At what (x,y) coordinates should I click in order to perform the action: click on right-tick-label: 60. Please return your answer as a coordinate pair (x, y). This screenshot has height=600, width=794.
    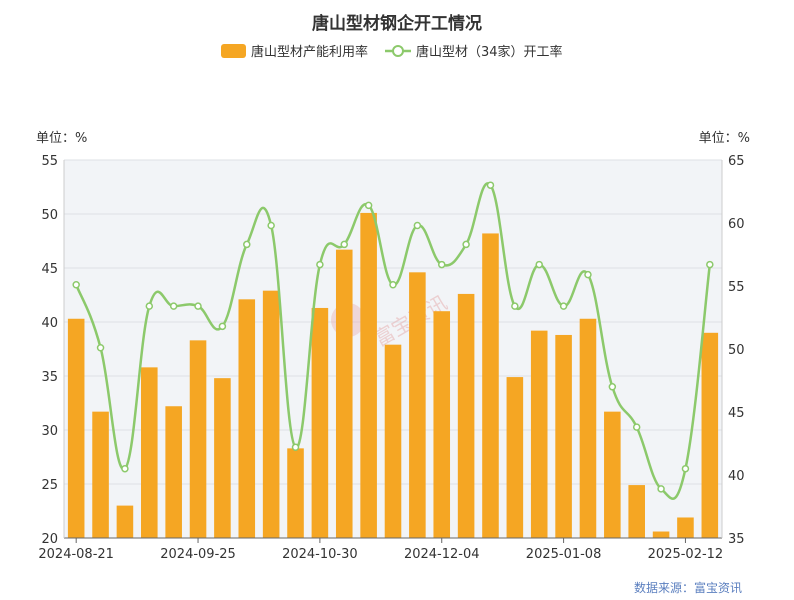
    Looking at the image, I should click on (736, 224).